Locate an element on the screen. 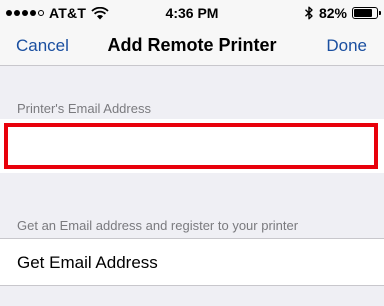  battery-icon is located at coordinates (366, 13).